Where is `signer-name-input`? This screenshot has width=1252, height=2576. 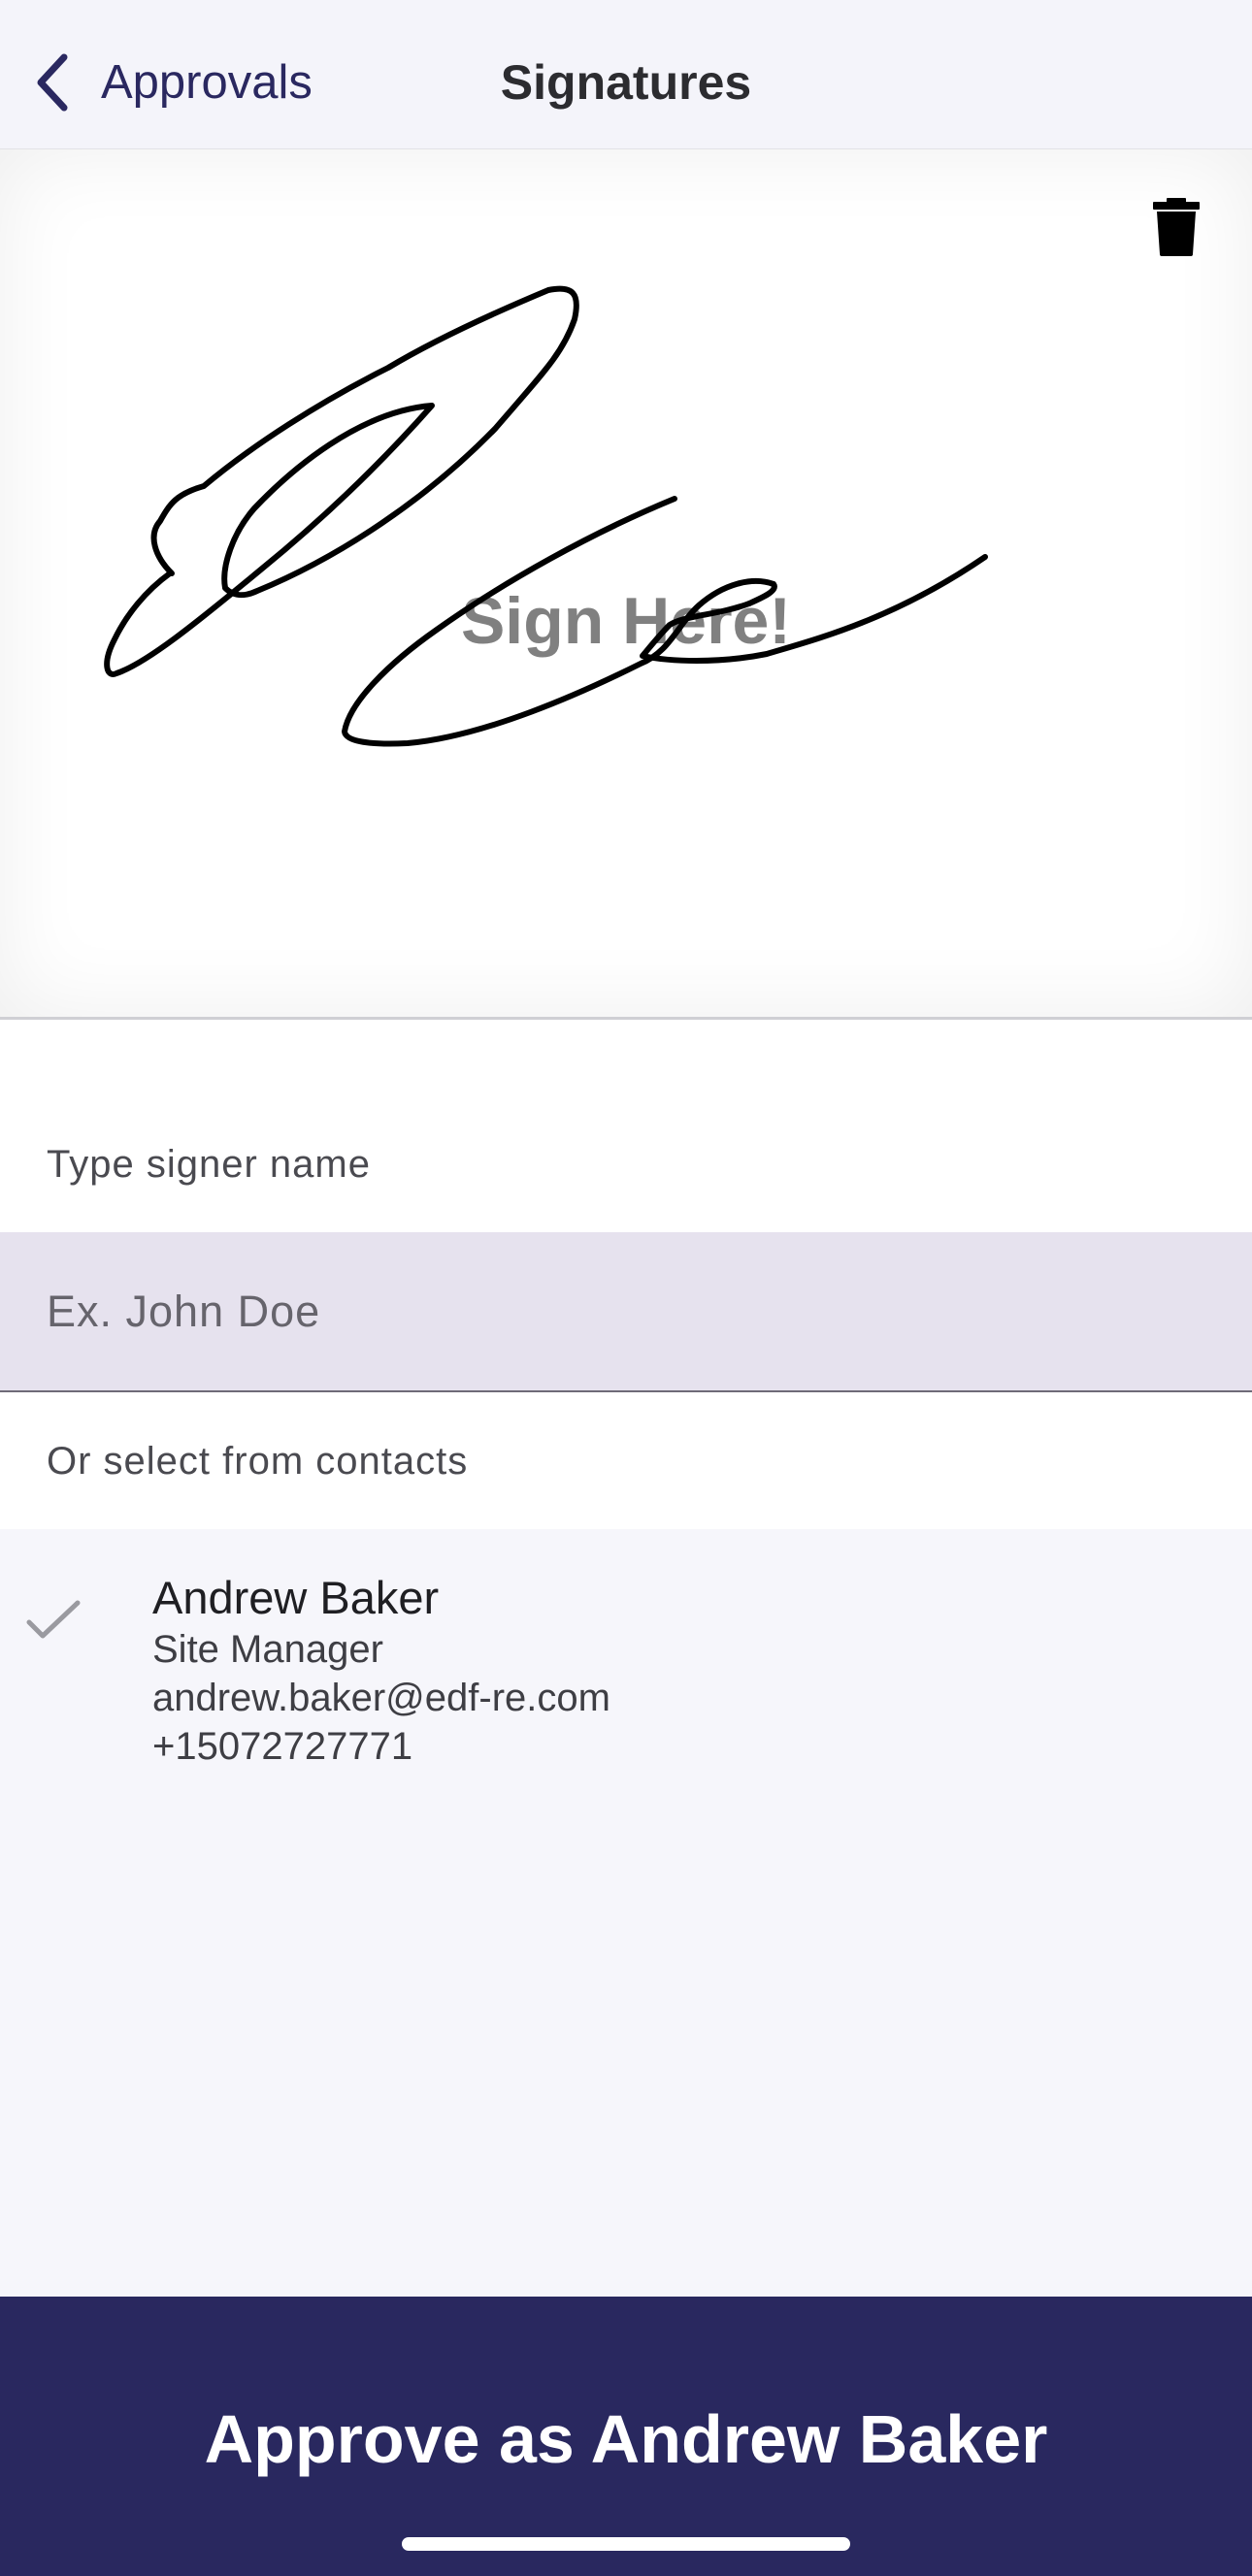
signer-name-input is located at coordinates (626, 1312).